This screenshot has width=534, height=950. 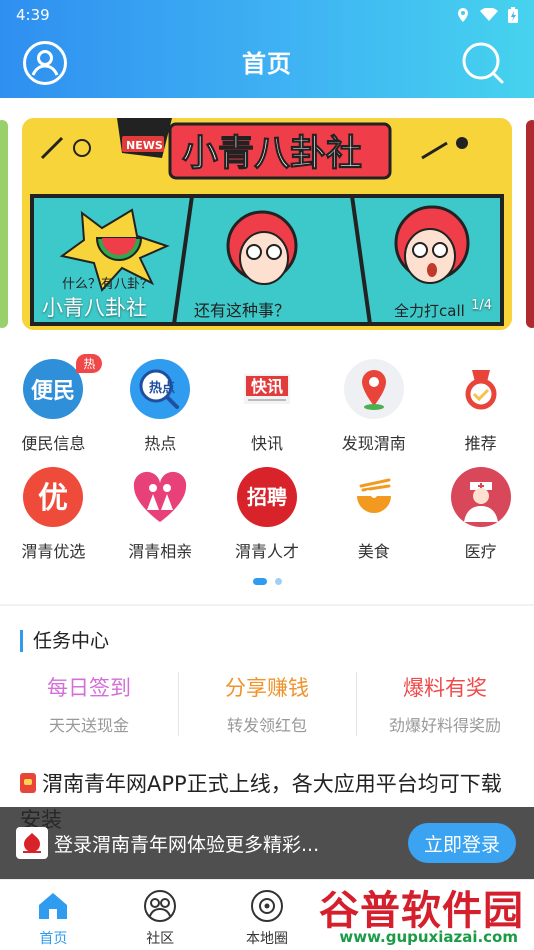 I want to click on grid-item-label: 发现渭南, so click(x=373, y=443).